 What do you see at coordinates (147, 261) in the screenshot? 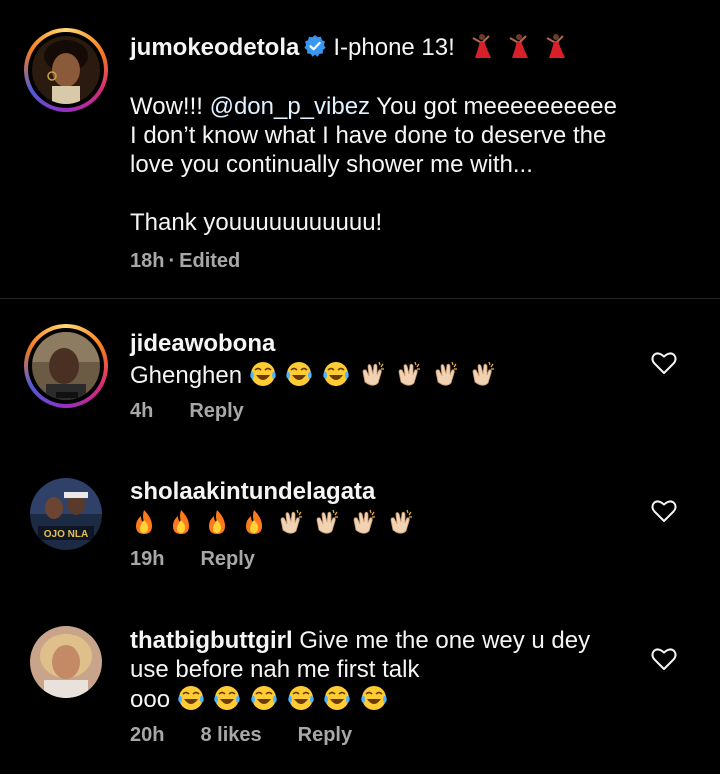
I see `post-time: 18h` at bounding box center [147, 261].